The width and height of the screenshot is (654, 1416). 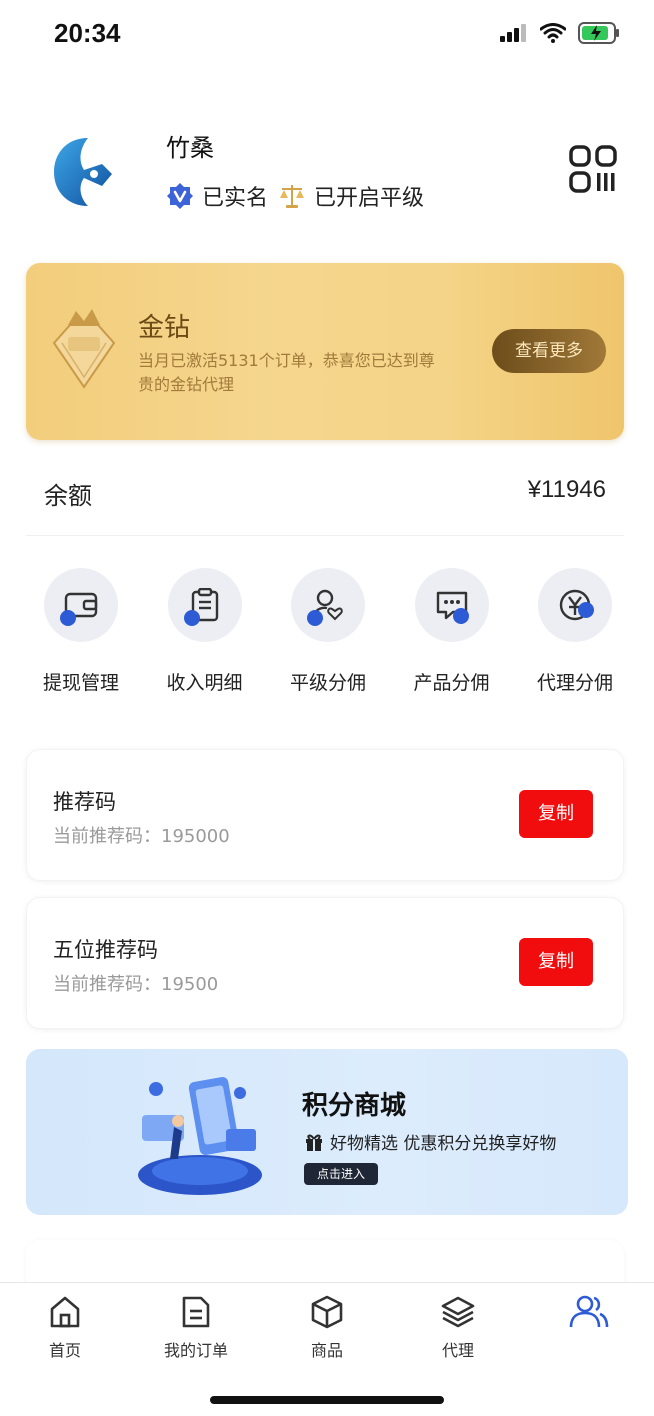 I want to click on scale-icon, so click(x=292, y=196).